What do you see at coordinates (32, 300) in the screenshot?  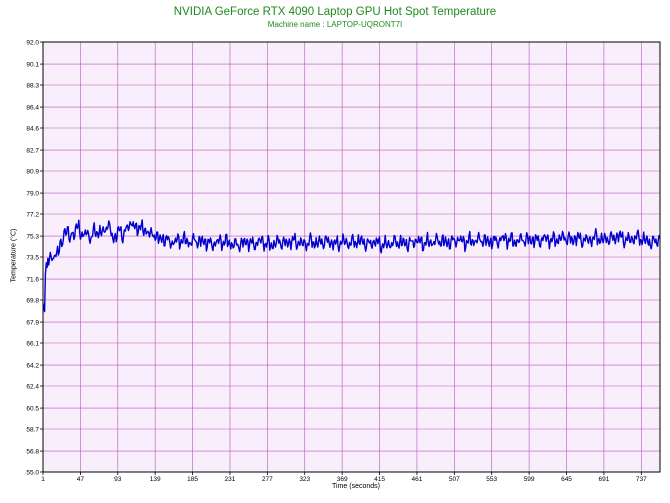 I see `y-tick-label: 69.8` at bounding box center [32, 300].